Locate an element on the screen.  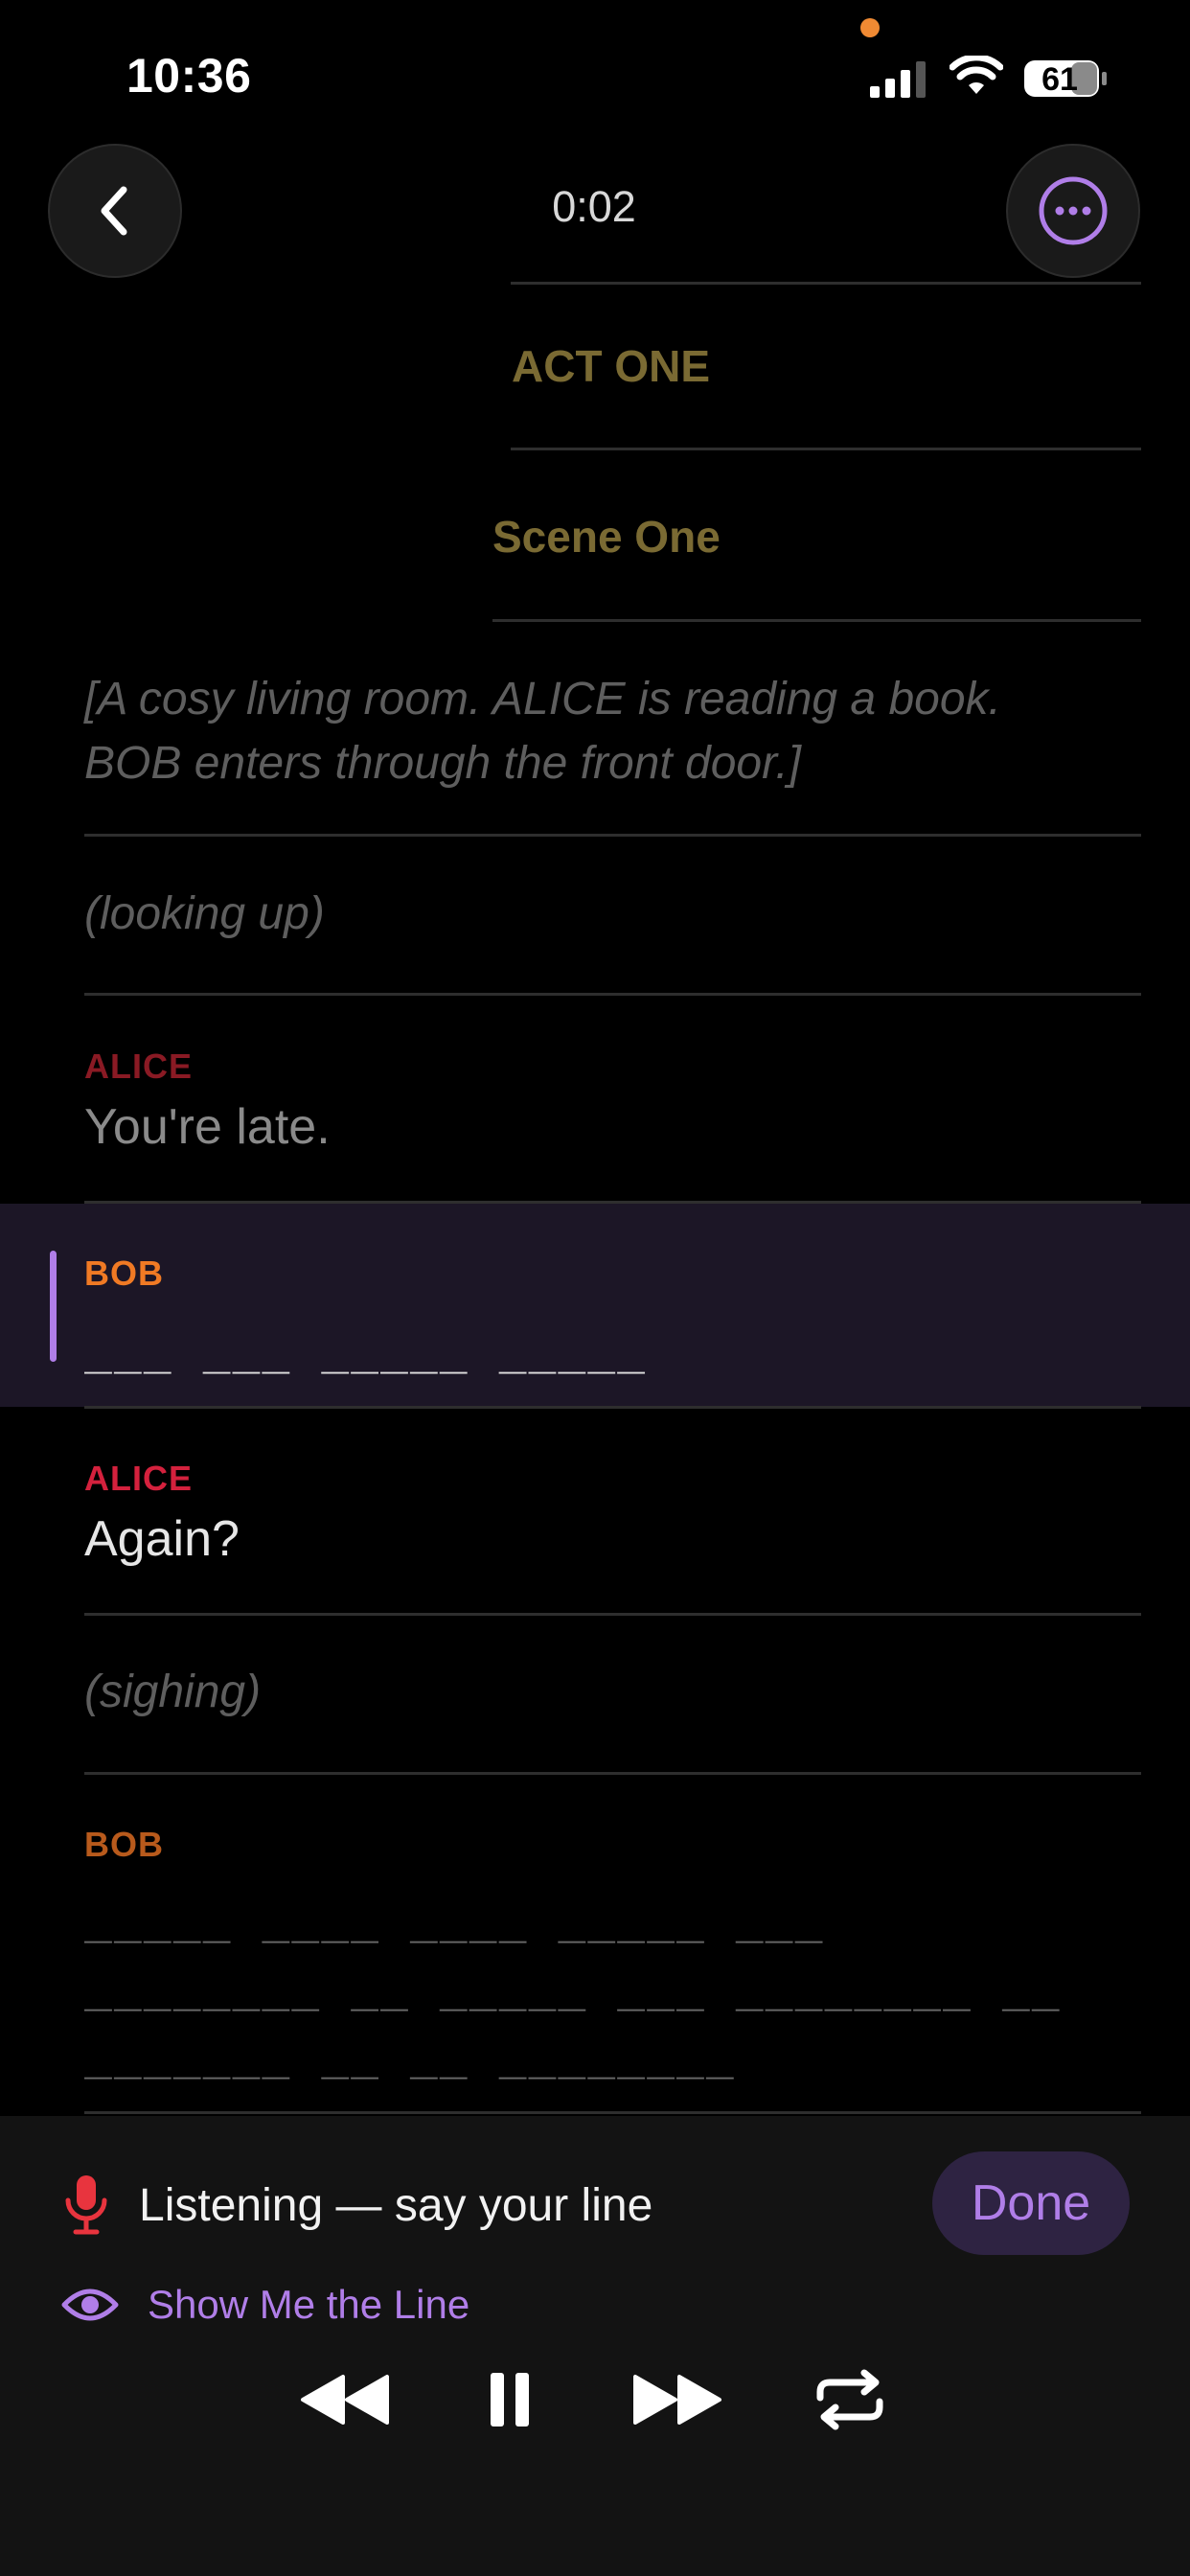
fast-forward-button is located at coordinates (678, 2399).